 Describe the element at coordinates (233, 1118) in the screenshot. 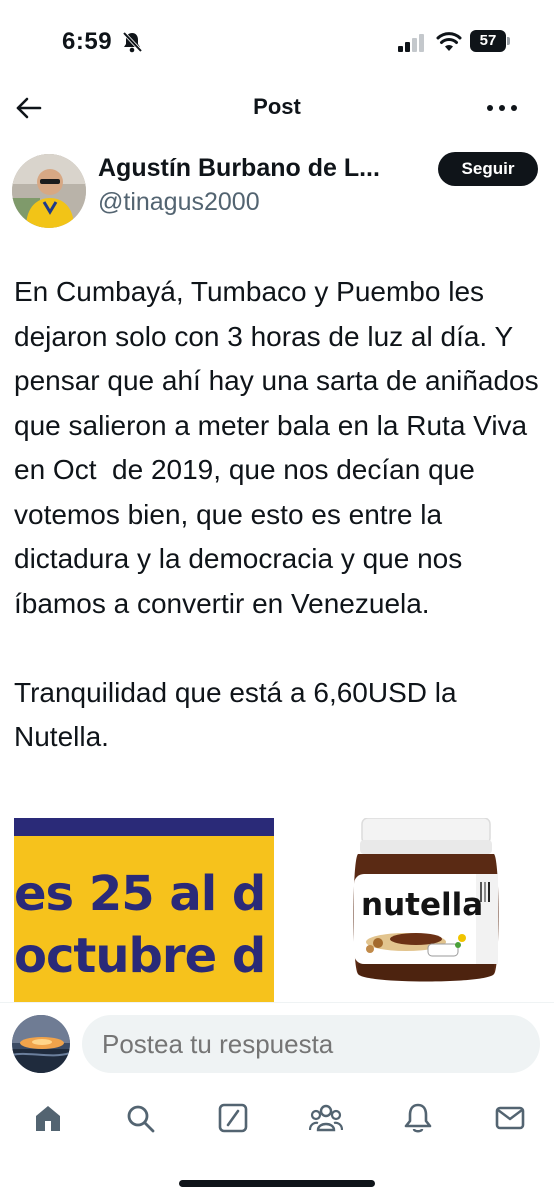

I see `grok-icon` at that location.